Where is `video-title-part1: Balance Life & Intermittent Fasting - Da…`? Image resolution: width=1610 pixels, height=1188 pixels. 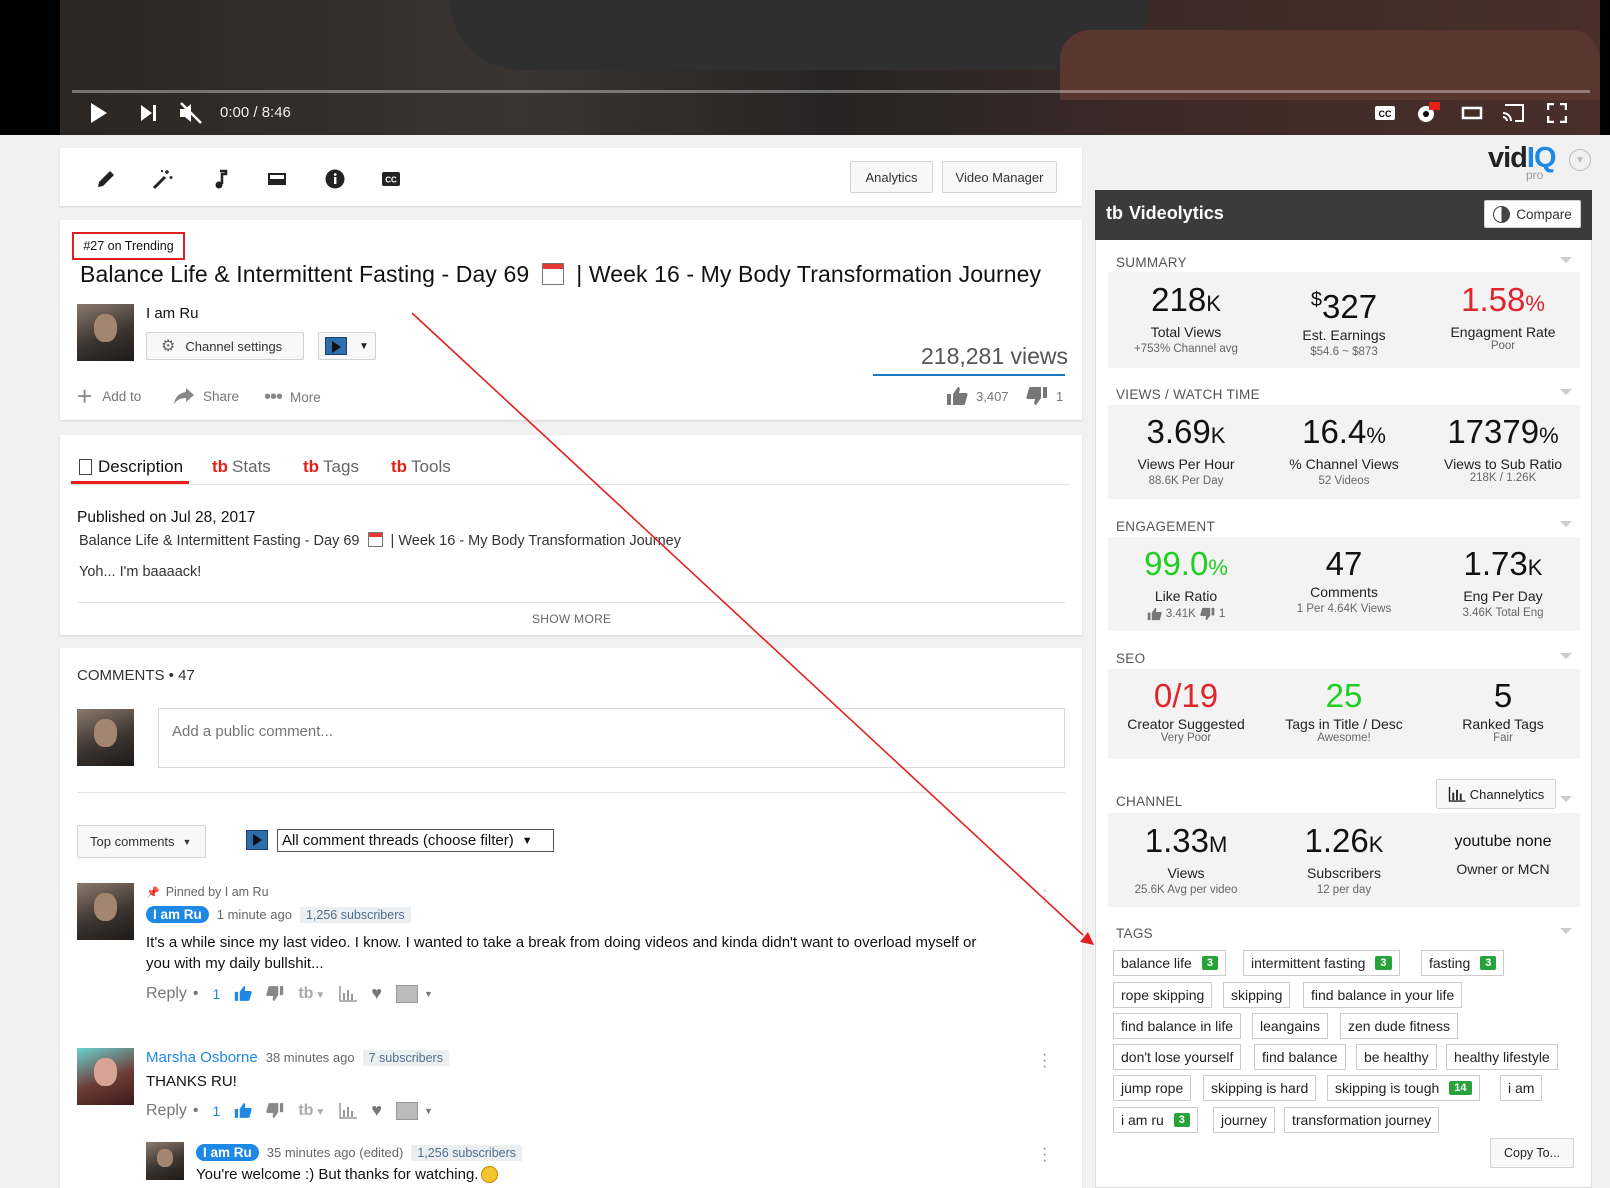 video-title-part1: Balance Life & Intermittent Fasting - Da… is located at coordinates (305, 274).